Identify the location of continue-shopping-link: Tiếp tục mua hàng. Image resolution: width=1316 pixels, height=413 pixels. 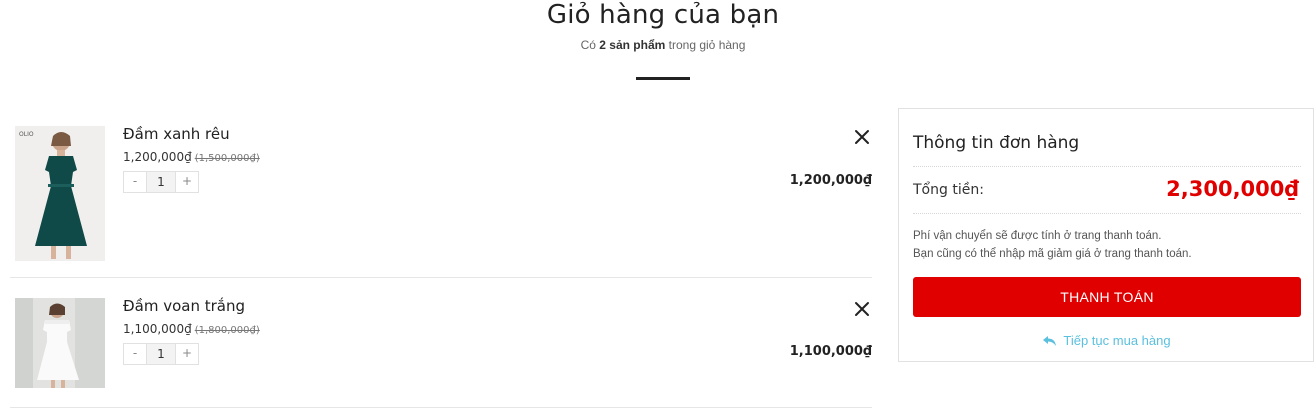
(1107, 340).